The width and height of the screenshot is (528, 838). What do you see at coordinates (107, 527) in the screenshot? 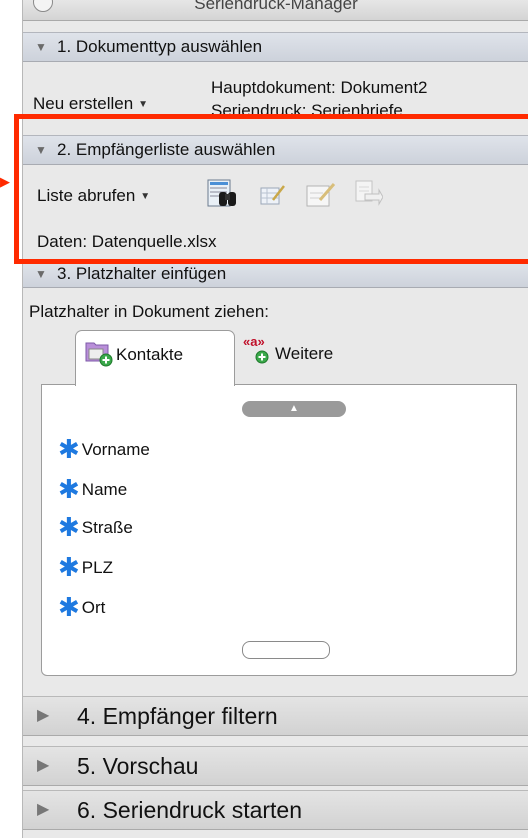
I see `field-label: Straße` at bounding box center [107, 527].